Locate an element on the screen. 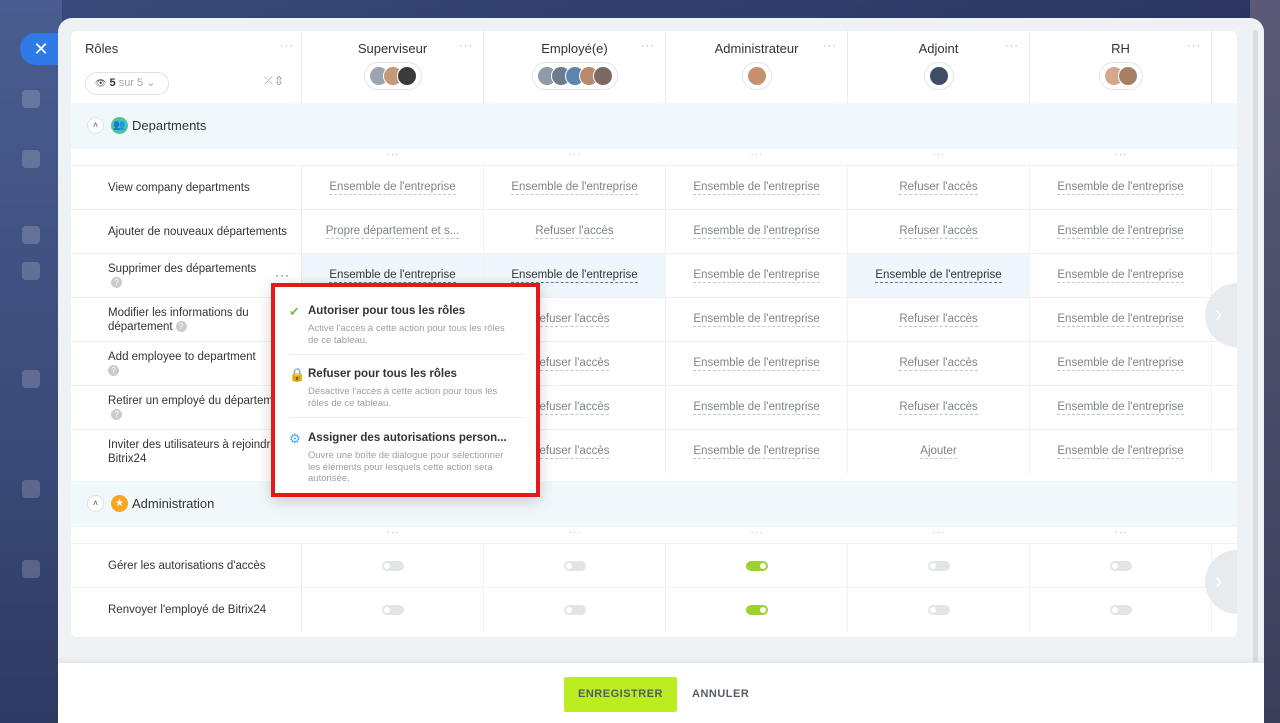 The height and width of the screenshot is (723, 1280). roles-menu-button: ··· is located at coordinates (287, 46).